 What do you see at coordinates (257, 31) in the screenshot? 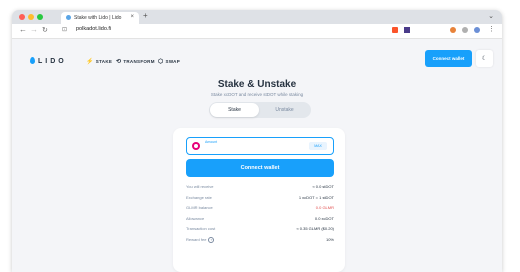
I see `browser-toolbar: ← → ↻ ⊡ polkadot.lido.fi ⋮` at bounding box center [257, 31].